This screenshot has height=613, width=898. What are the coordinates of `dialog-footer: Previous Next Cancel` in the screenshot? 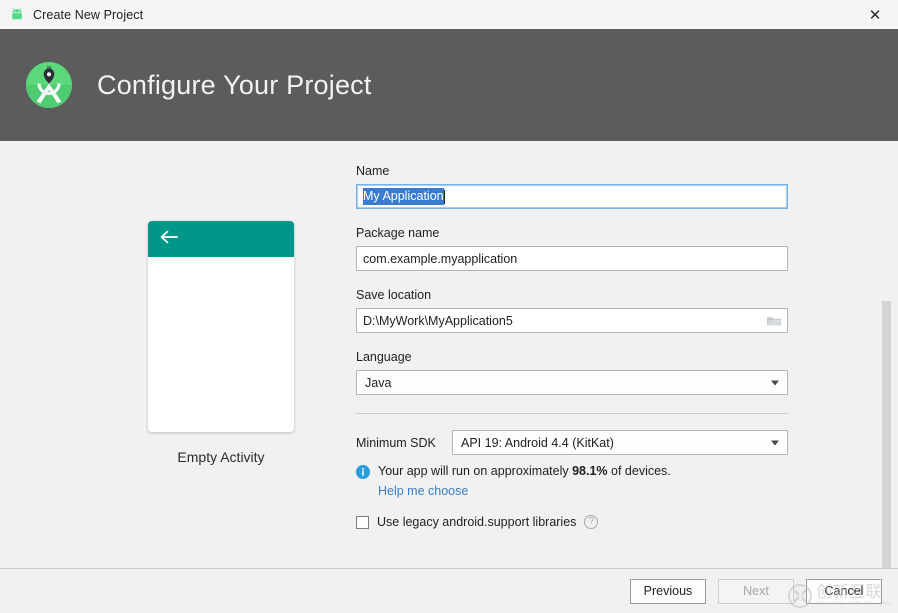 It's located at (449, 590).